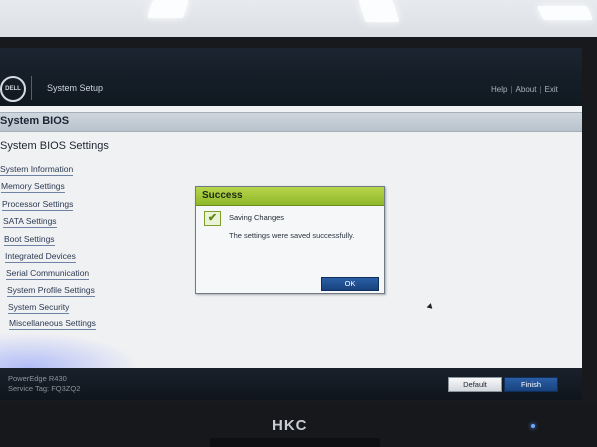 This screenshot has width=597, height=447. Describe the element at coordinates (52, 324) in the screenshot. I see `menu-item-miscellaneous-settings: Miscellaneous Settings` at that location.